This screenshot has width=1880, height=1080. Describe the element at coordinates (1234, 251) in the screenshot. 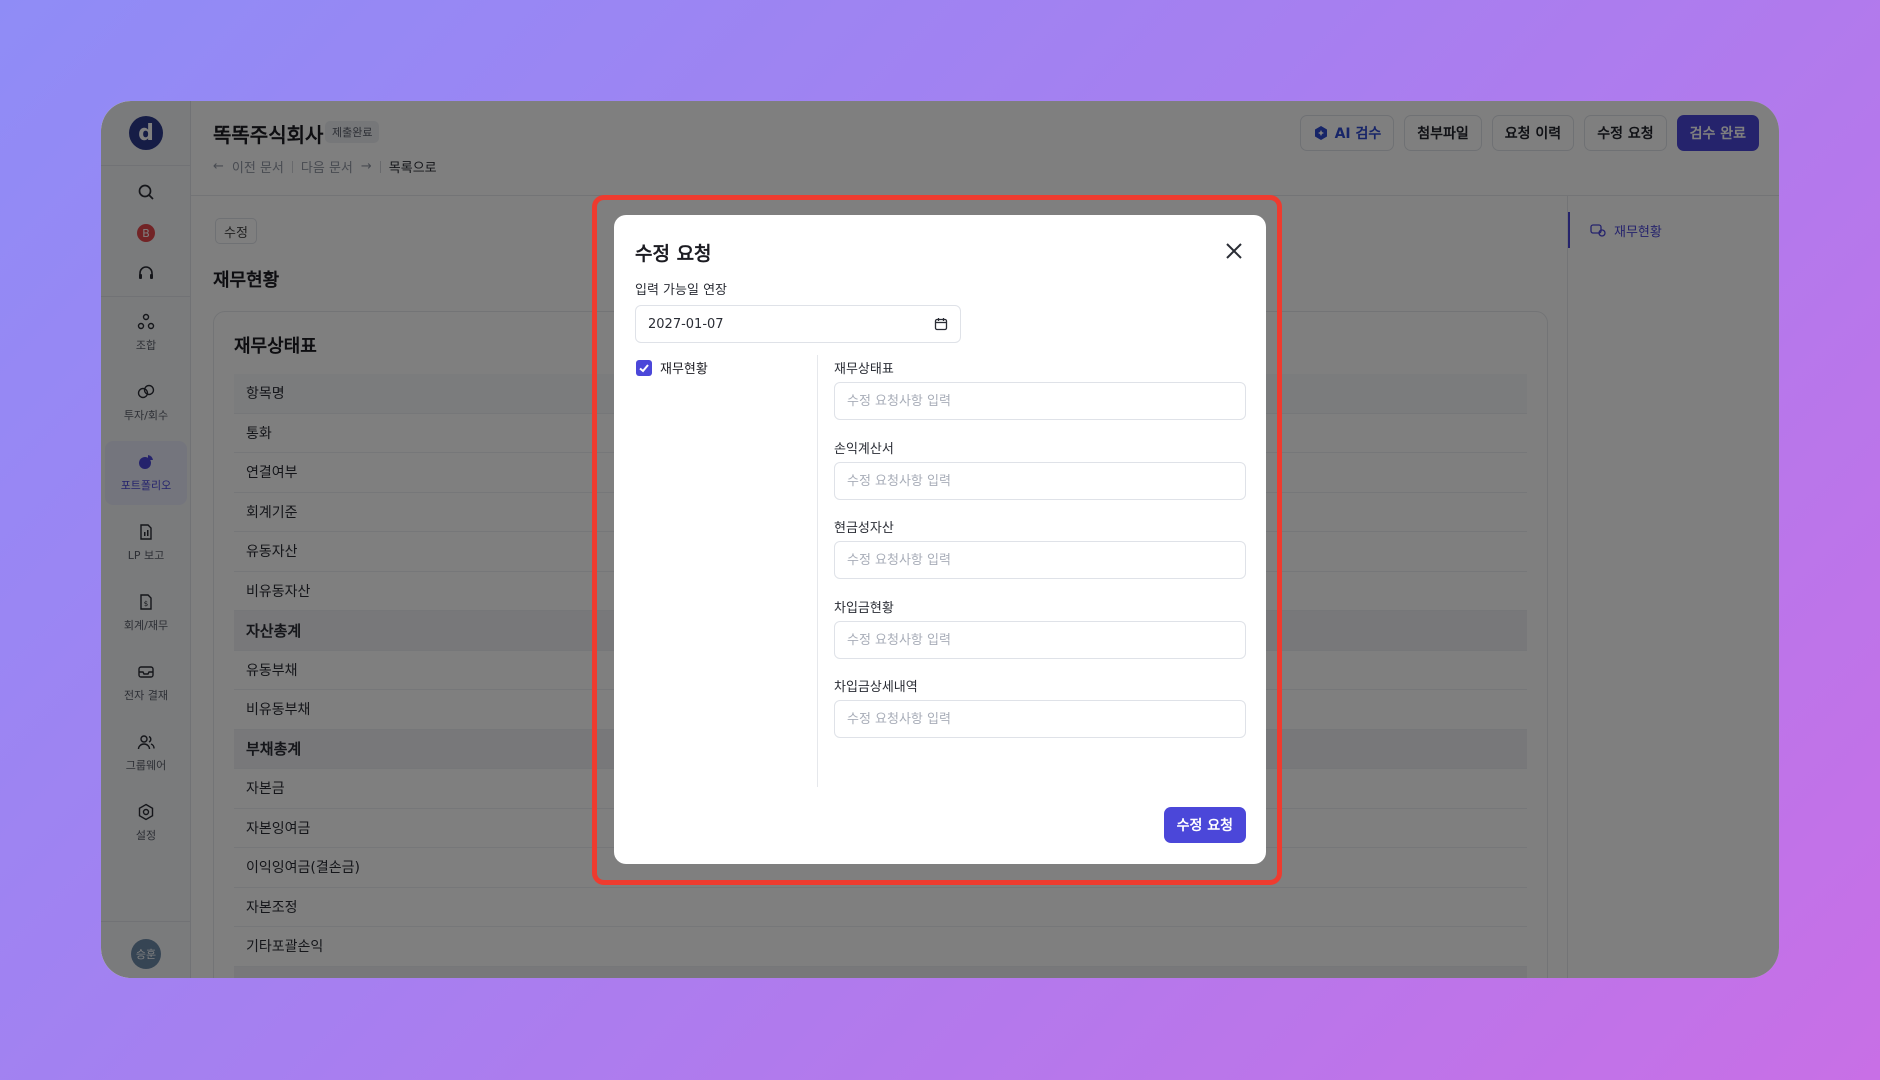

I see `close-icon` at that location.